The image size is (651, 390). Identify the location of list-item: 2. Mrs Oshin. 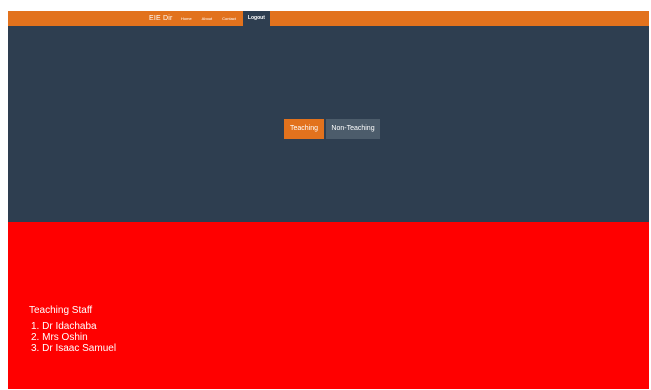
(59, 337).